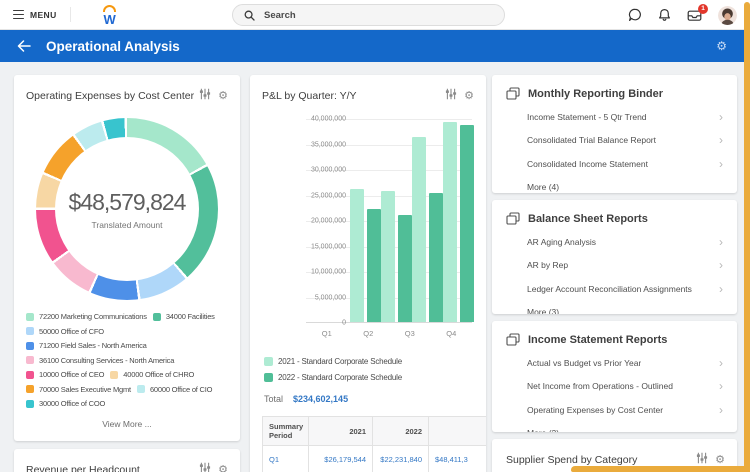 This screenshot has height=472, width=750. I want to click on bar-q2-2021, so click(388, 256).